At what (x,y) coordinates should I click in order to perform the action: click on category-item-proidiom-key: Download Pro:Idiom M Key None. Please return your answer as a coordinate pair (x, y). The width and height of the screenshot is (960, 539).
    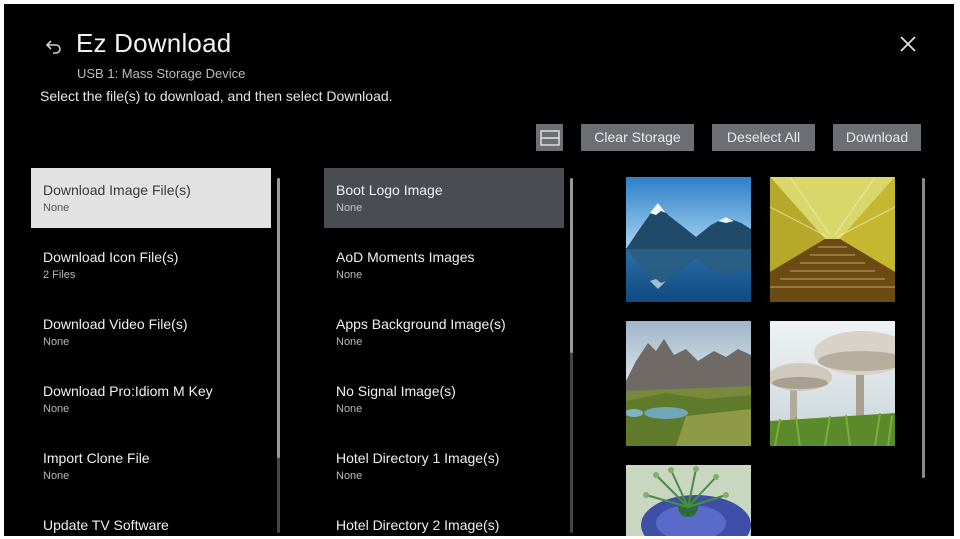
    Looking at the image, I should click on (151, 399).